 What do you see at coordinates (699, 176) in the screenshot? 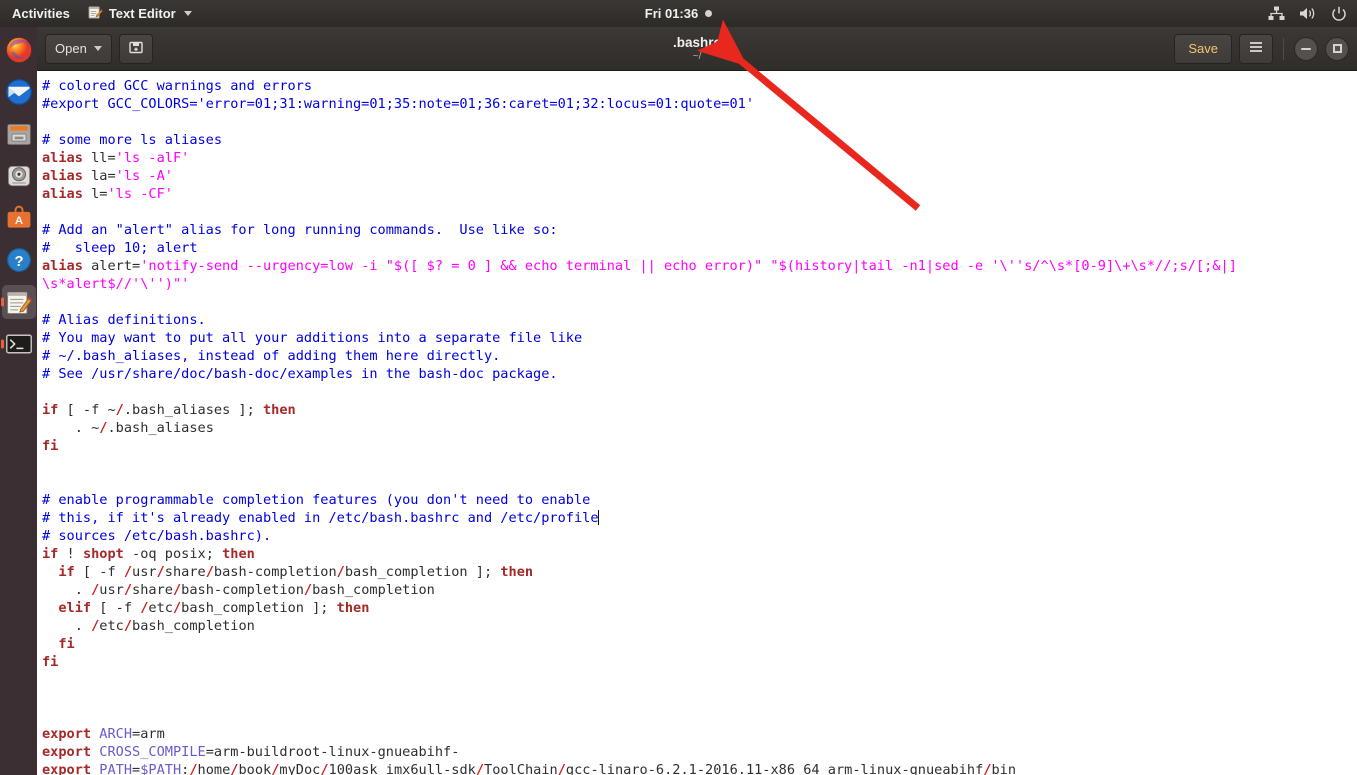
I see `code-line: alias la='ls -A'` at bounding box center [699, 176].